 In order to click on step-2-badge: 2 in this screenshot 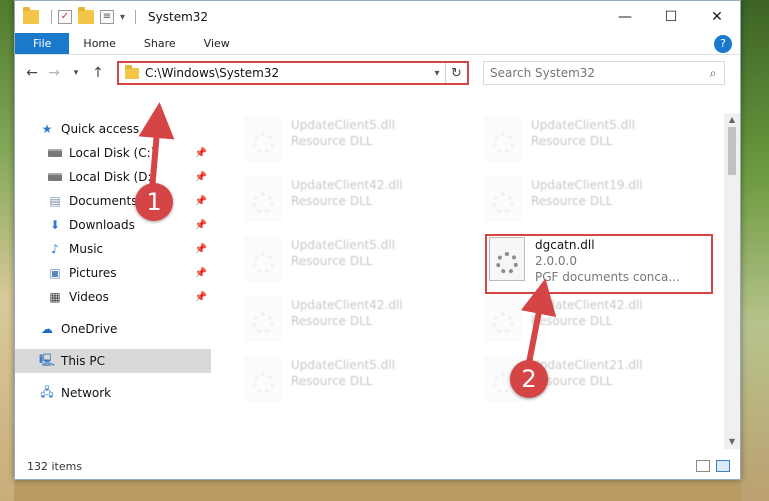, I will do `click(529, 379)`.